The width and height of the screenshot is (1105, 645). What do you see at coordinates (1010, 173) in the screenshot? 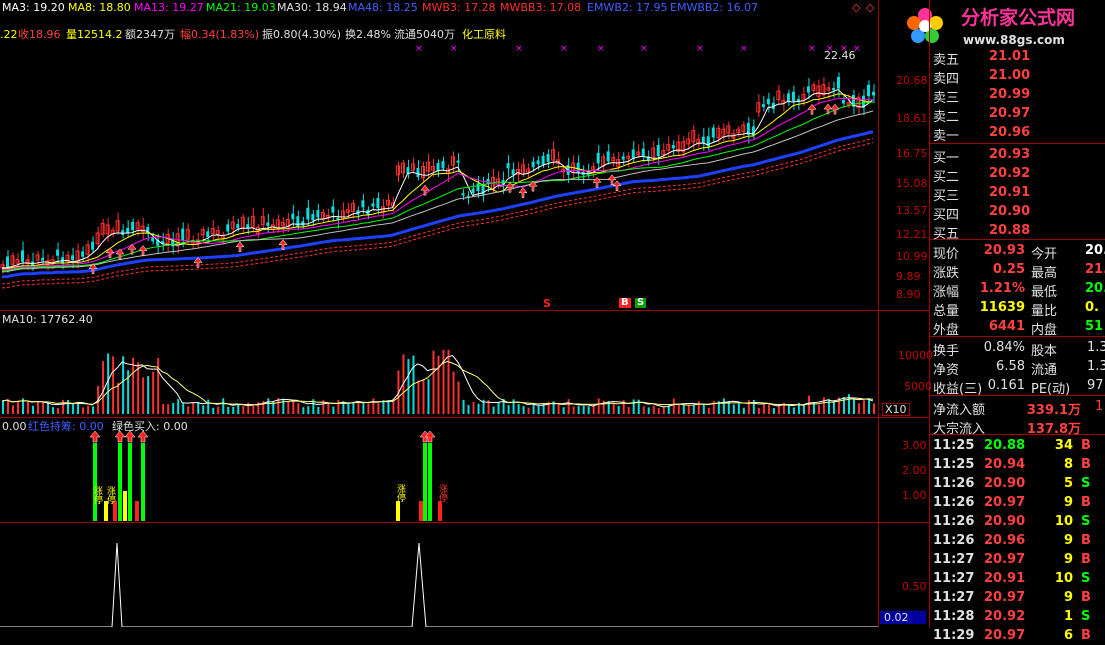
I see `buy-order-price: 20.92` at bounding box center [1010, 173].